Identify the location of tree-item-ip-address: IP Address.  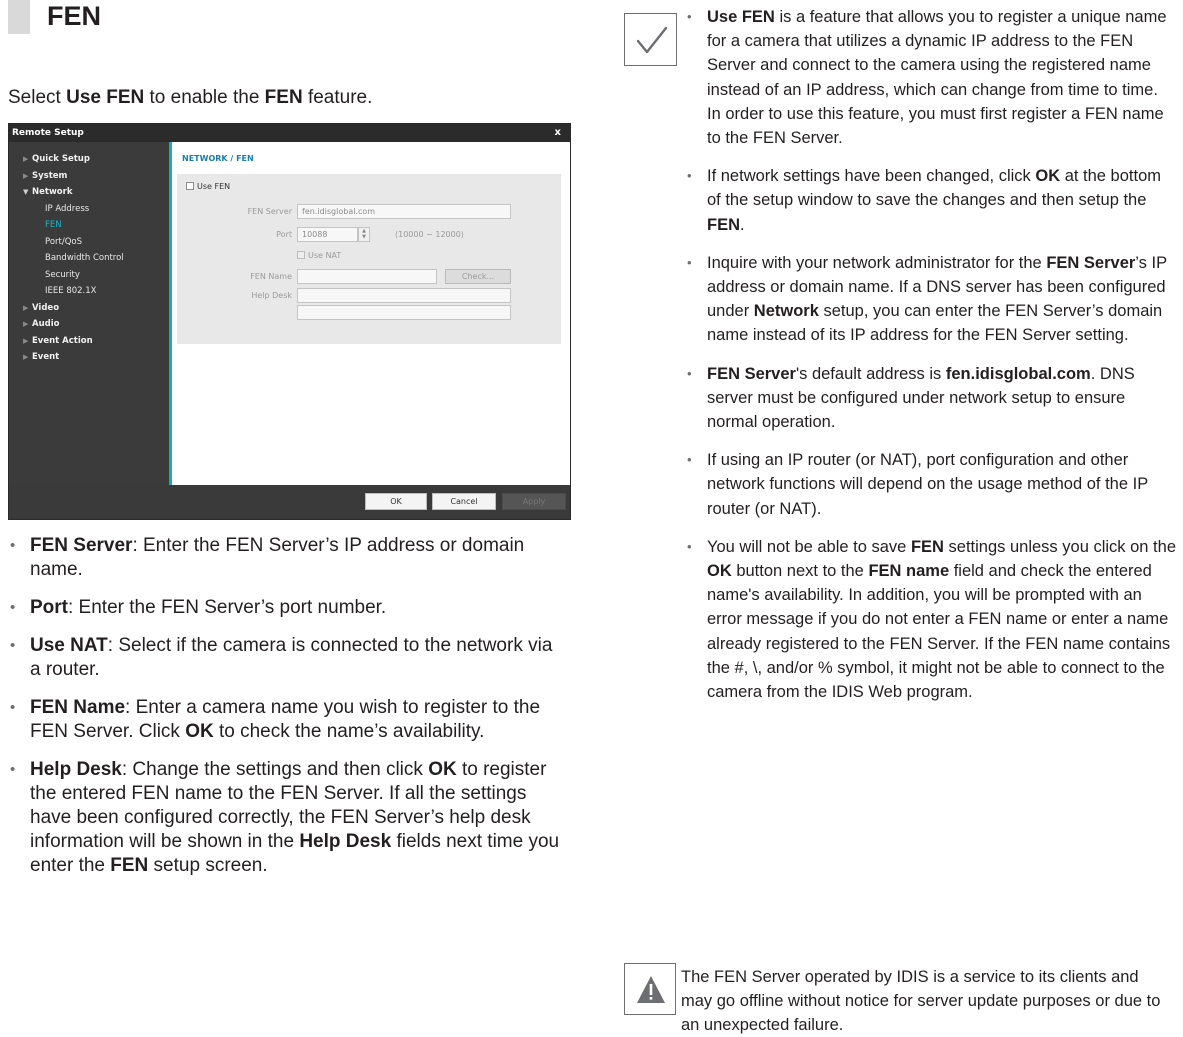
(89, 209).